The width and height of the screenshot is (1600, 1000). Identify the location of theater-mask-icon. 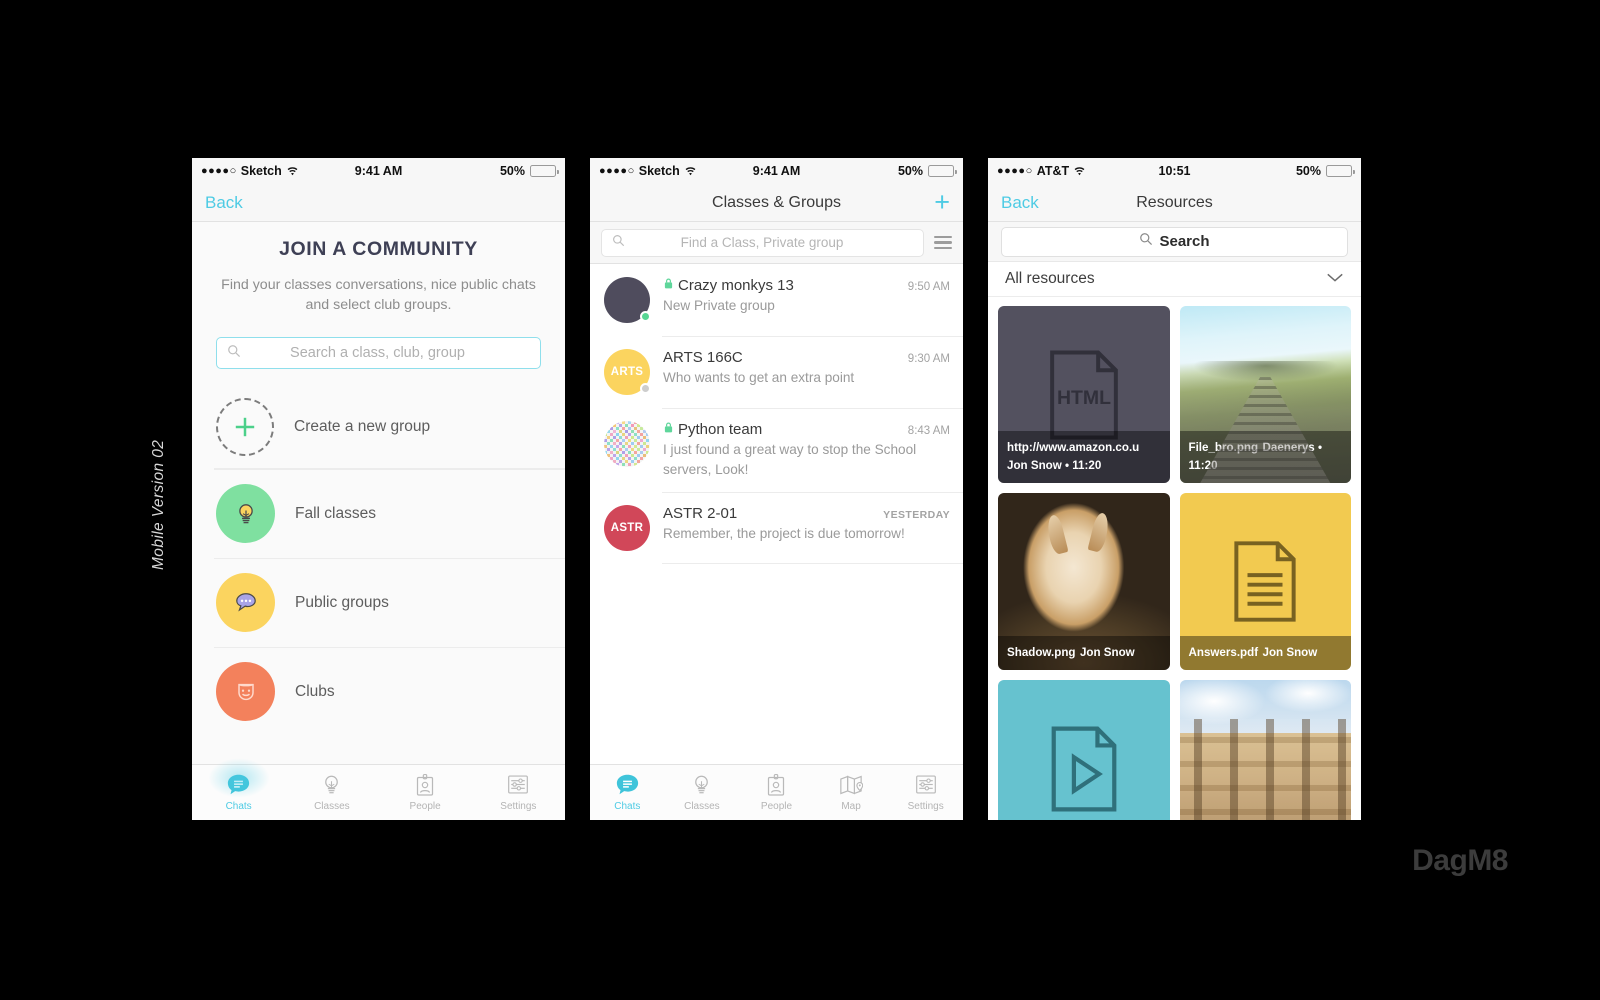
(245, 691).